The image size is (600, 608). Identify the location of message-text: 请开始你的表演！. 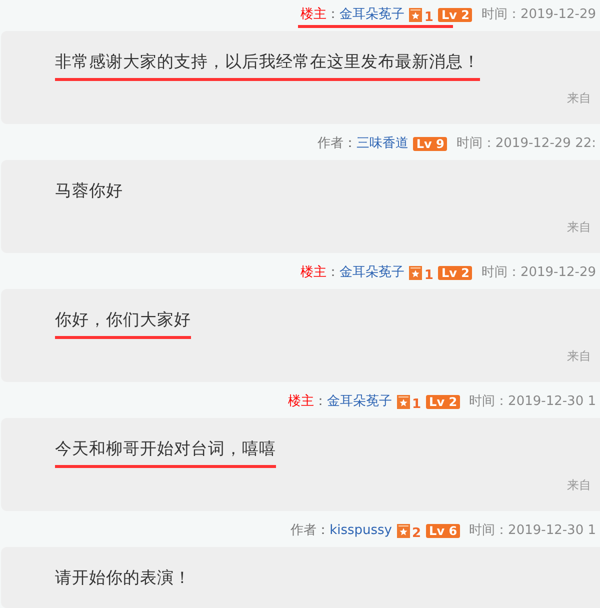
(123, 578).